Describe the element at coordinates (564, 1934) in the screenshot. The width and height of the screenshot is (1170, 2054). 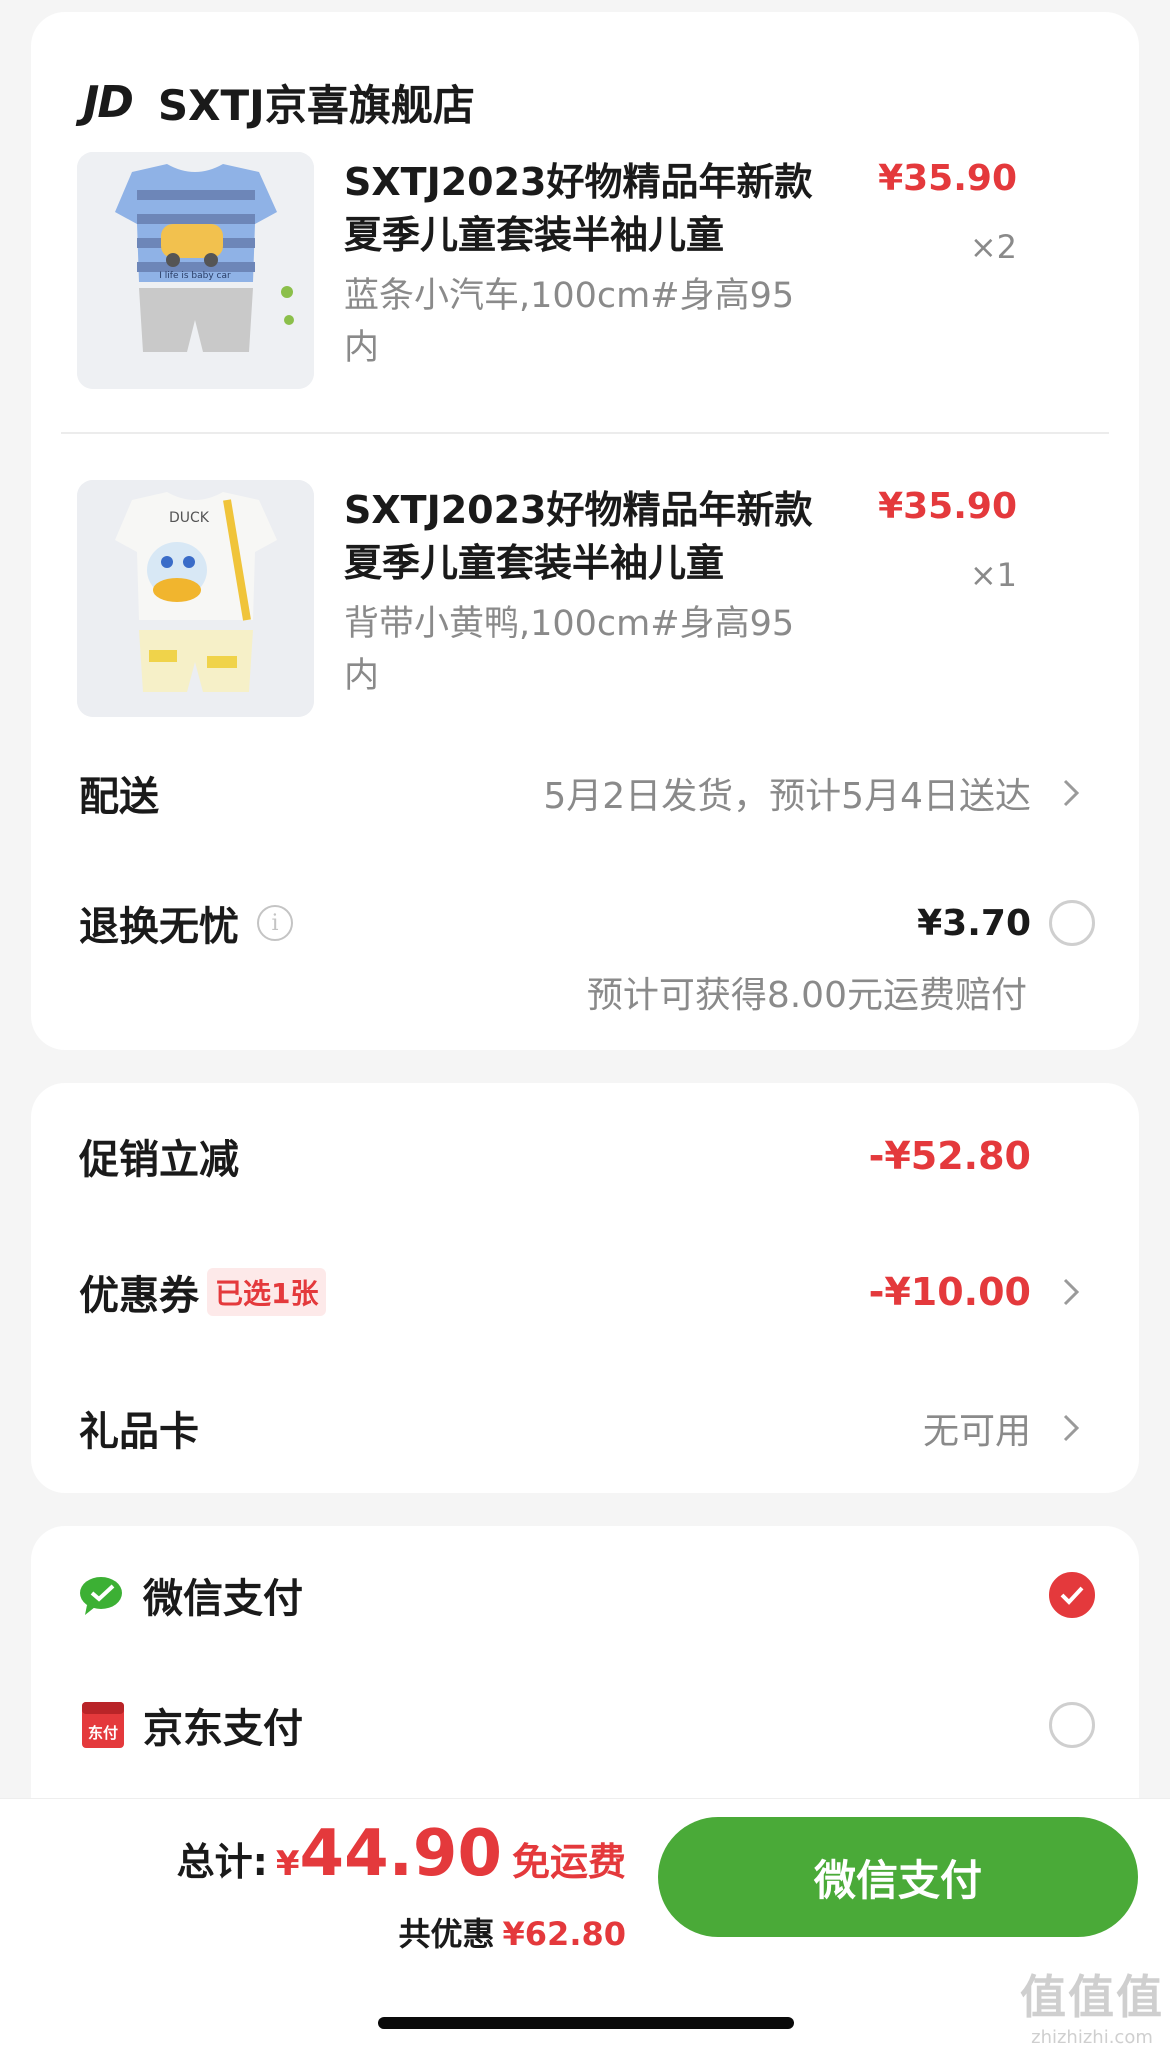
I see `saved-amount: ¥62.80` at that location.